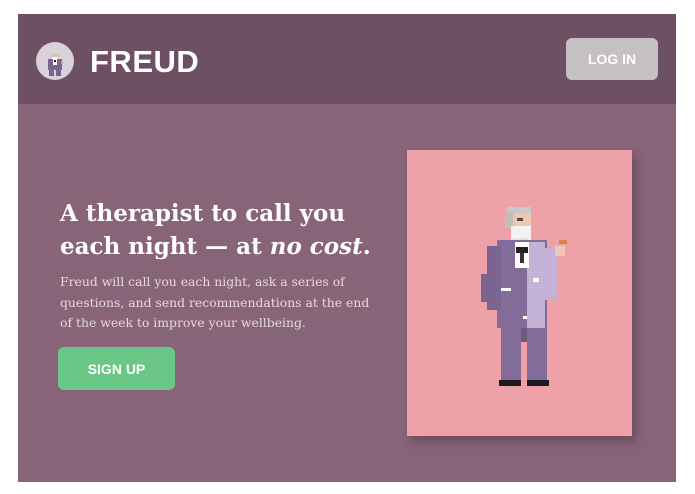 The width and height of the screenshot is (695, 494). I want to click on freud-portrait-icon, so click(55, 63).